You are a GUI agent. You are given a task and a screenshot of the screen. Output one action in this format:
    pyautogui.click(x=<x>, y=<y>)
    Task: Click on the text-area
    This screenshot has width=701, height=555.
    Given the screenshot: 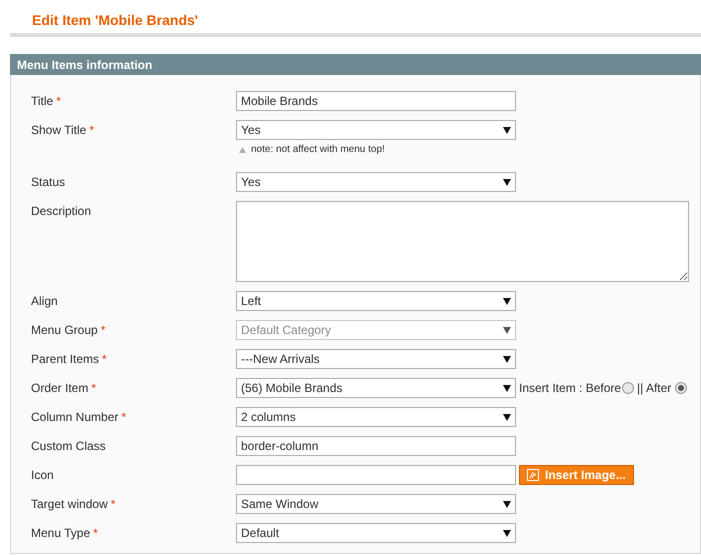 What is the action you would take?
    pyautogui.click(x=462, y=241)
    